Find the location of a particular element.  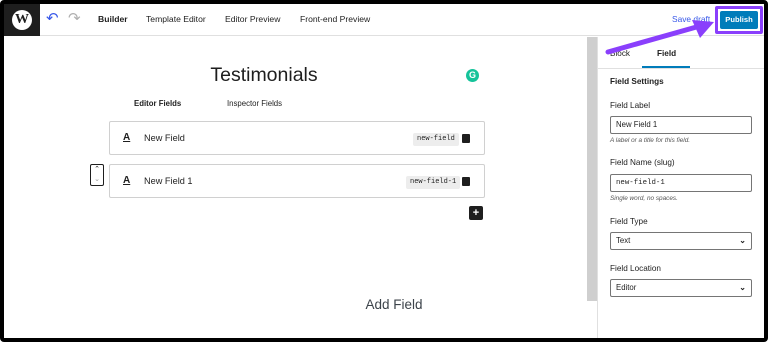

tab-field: Field is located at coordinates (666, 53).